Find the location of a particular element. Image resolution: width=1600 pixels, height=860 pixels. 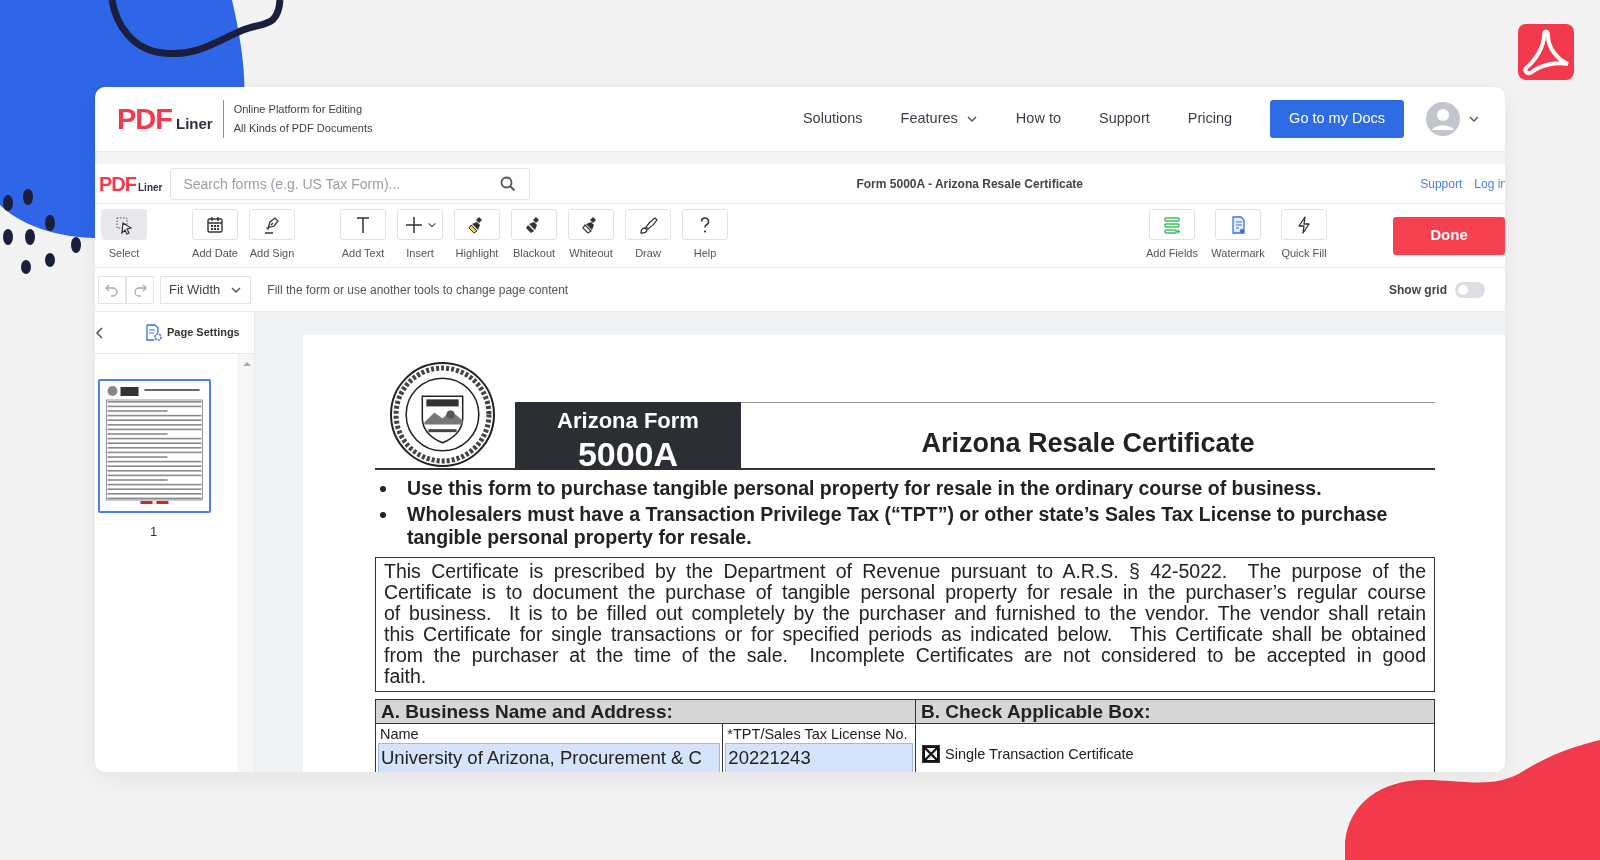

nav-link: Solutions is located at coordinates (832, 119).